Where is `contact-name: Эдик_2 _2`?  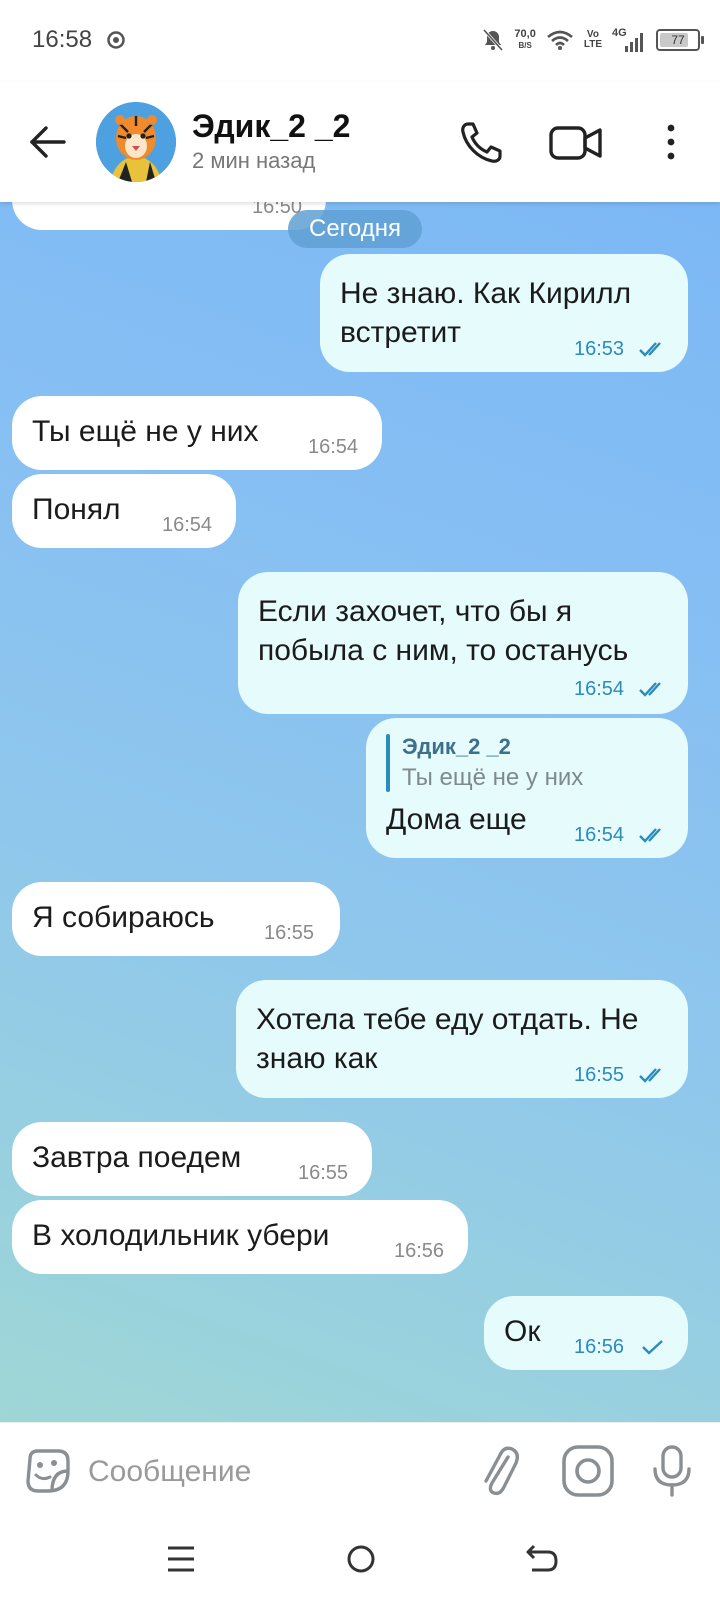 contact-name: Эдик_2 _2 is located at coordinates (271, 126).